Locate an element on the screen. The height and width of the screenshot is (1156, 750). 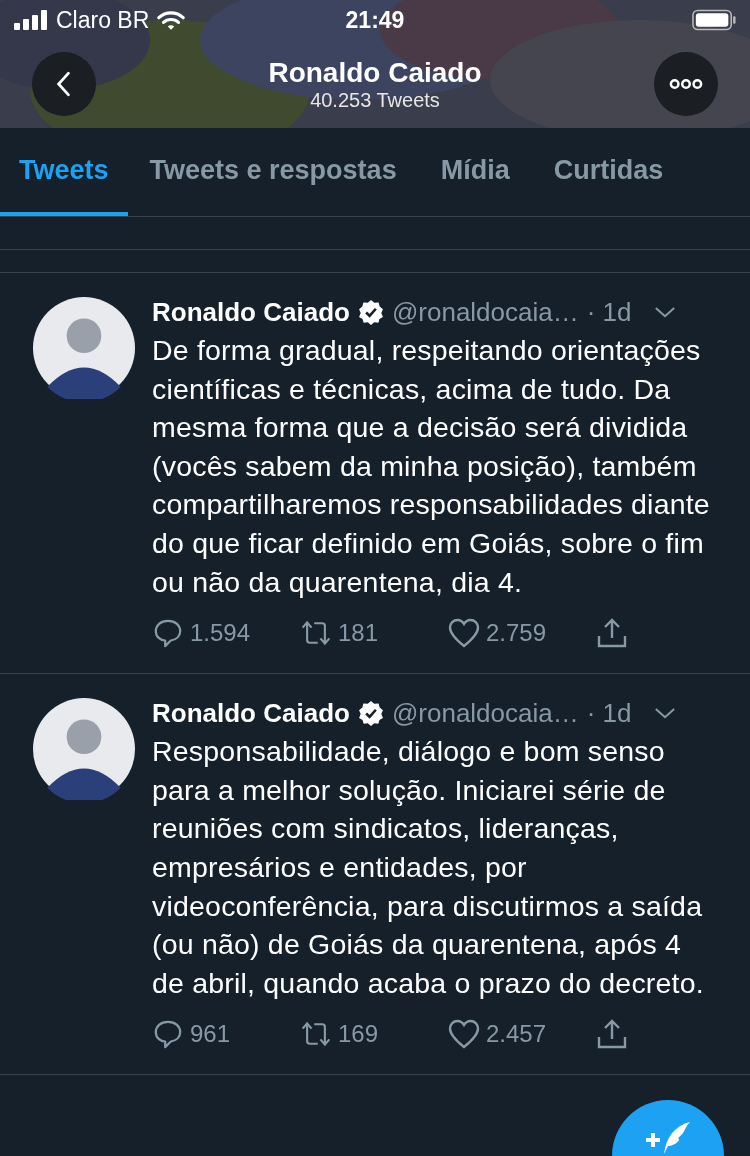
like-count: 2.457 is located at coordinates (516, 1034).